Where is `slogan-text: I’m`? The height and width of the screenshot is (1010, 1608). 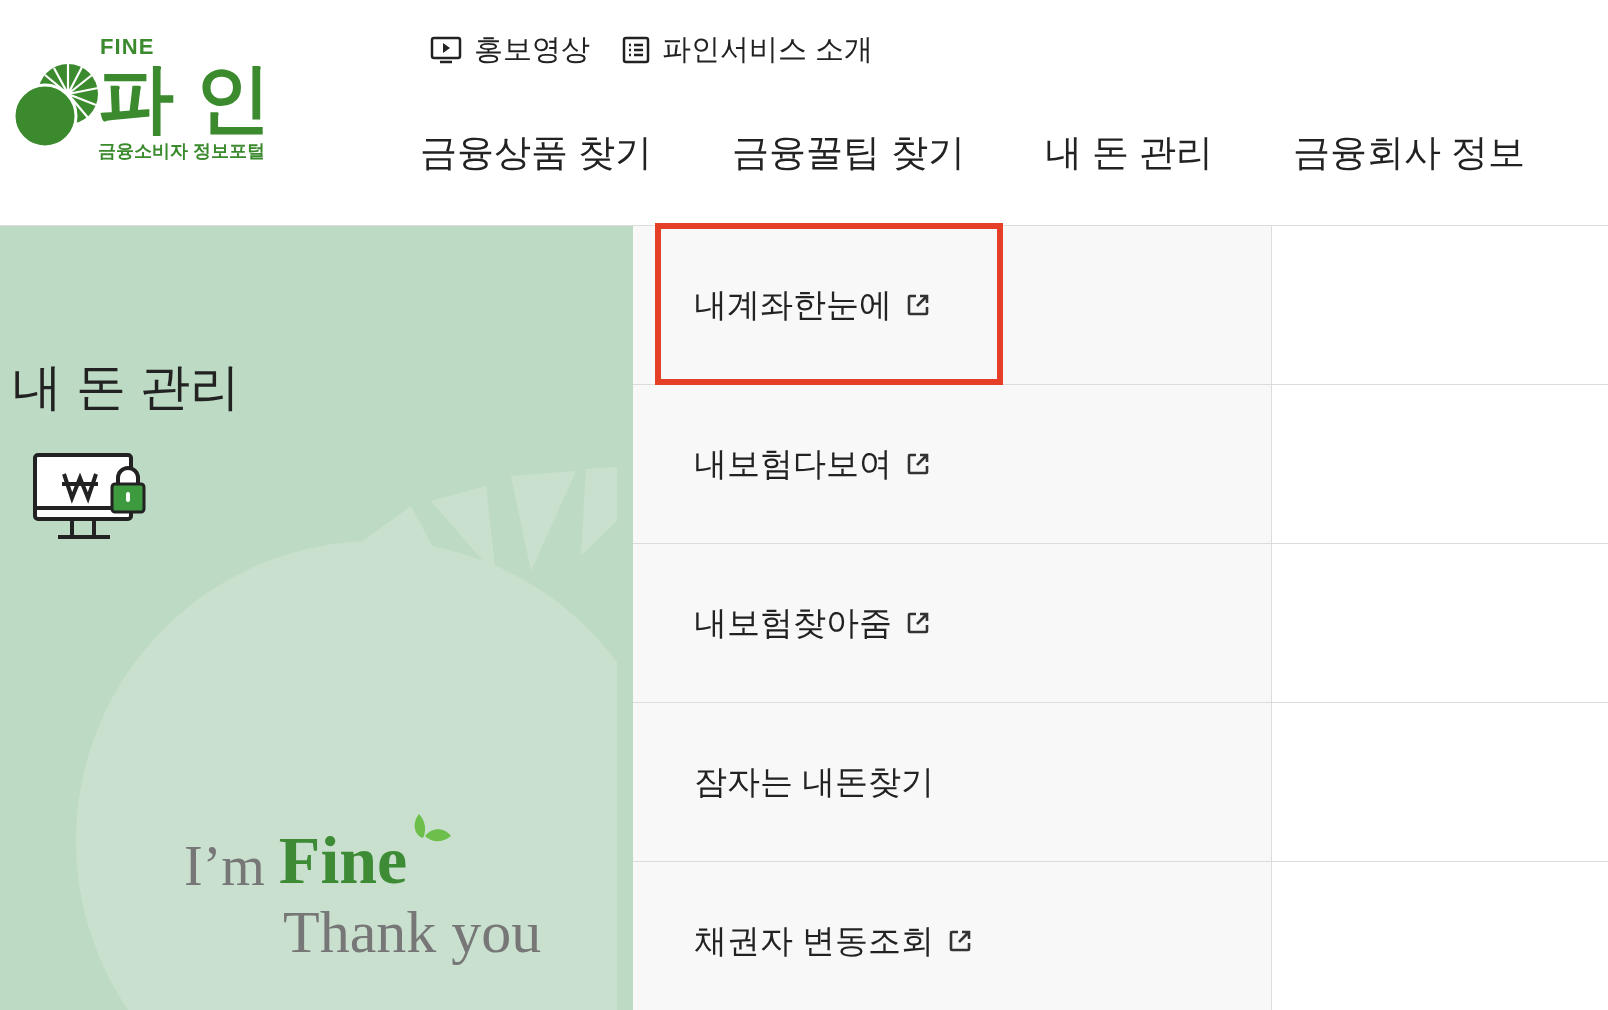
slogan-text: I’m is located at coordinates (224, 866).